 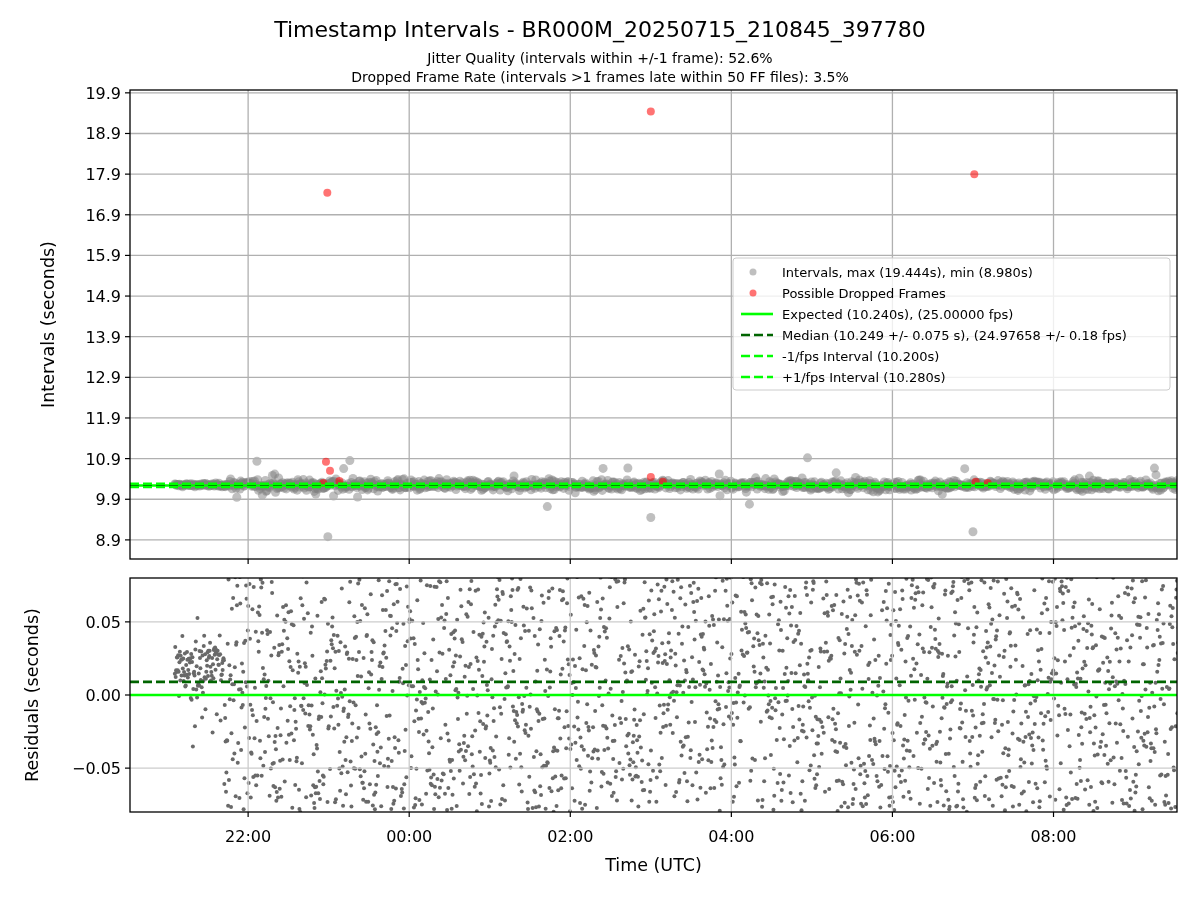 I want to click on y-axis-tick-label: −0.05, so click(x=96, y=769).